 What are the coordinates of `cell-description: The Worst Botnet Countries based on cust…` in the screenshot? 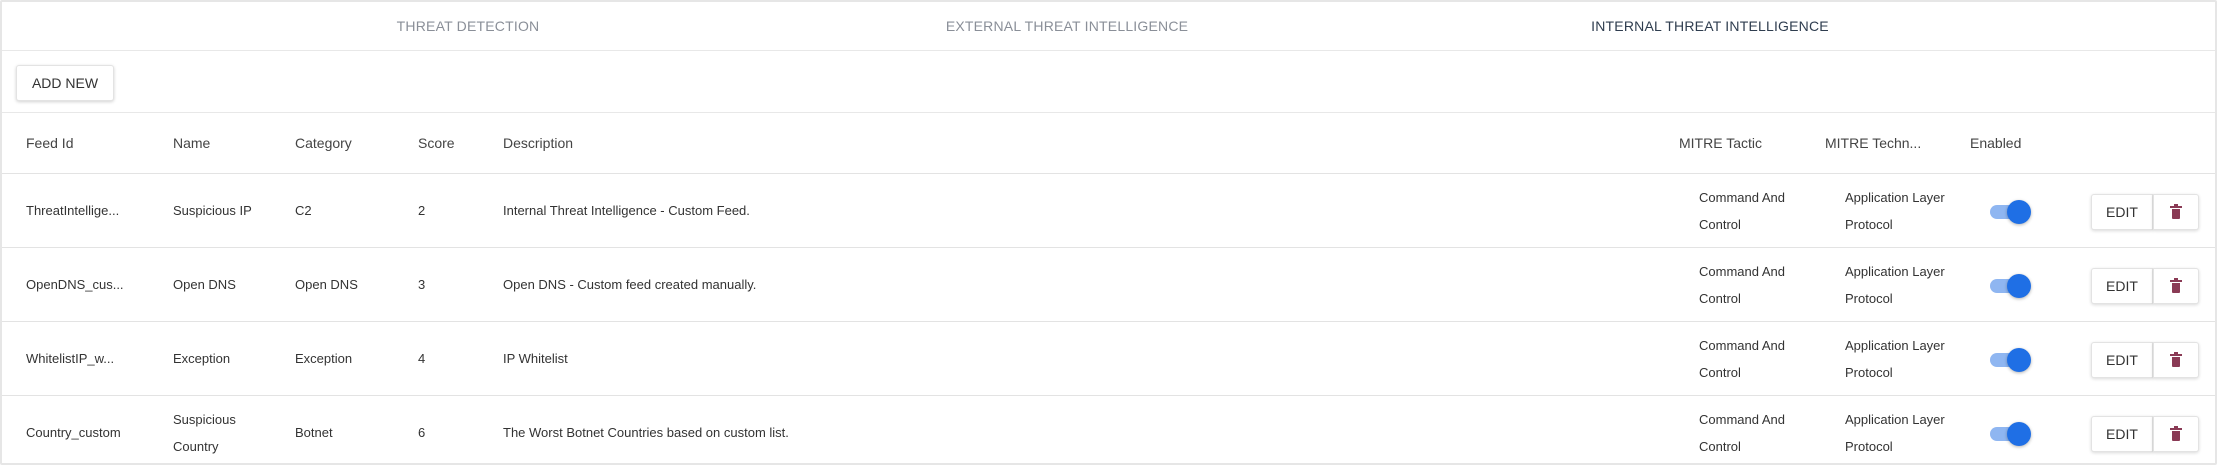 It's located at (646, 432).